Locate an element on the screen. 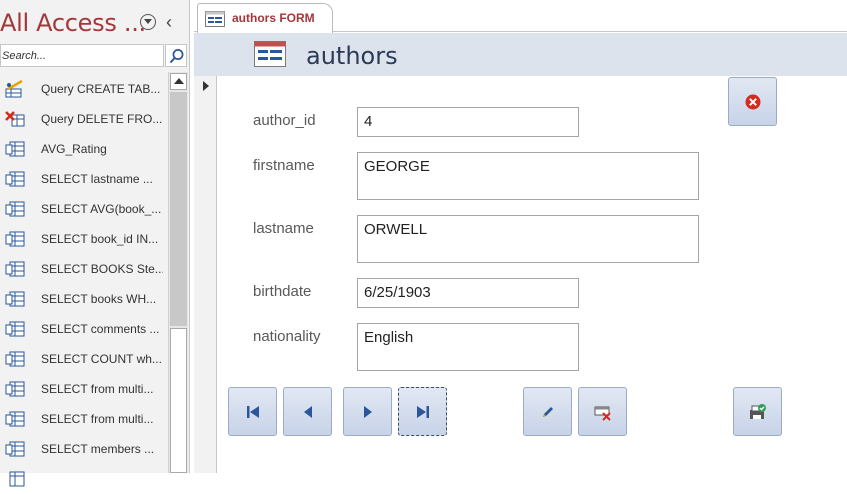  collapse-pane-icon: ‹ is located at coordinates (169, 22).